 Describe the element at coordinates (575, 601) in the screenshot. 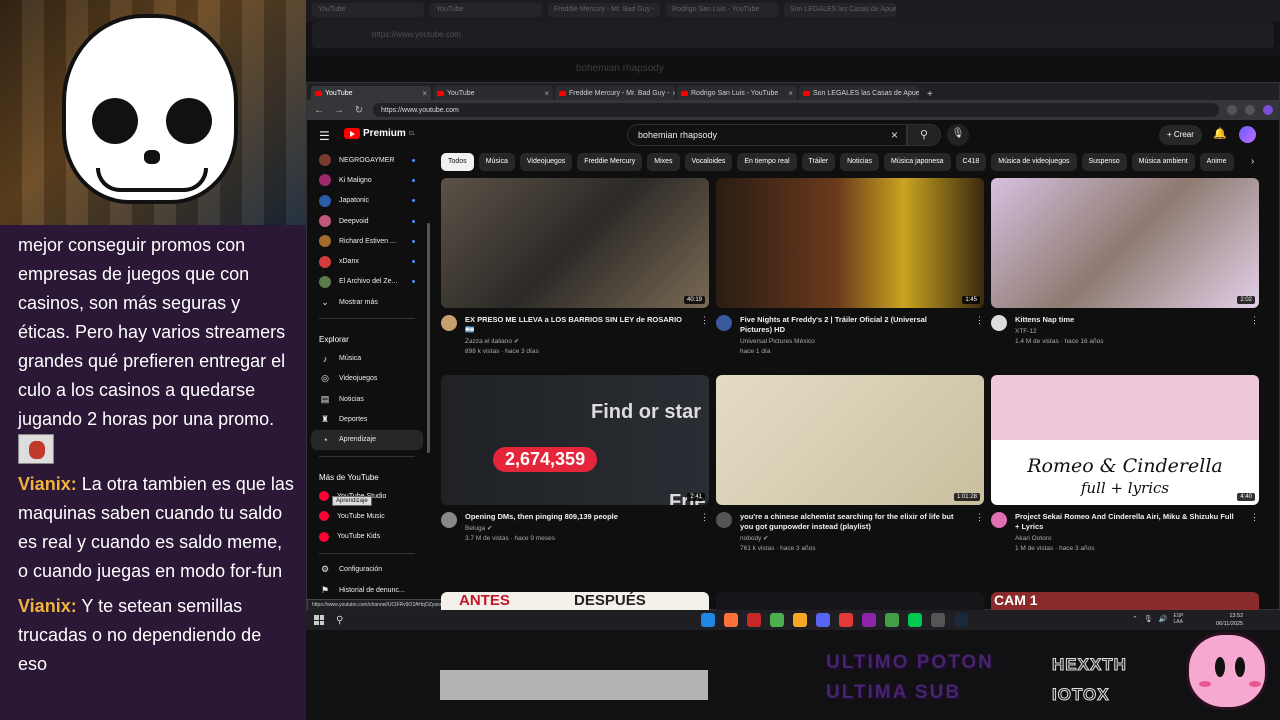

I see `partial-thumbnail: ANTES DESPUÉS` at that location.